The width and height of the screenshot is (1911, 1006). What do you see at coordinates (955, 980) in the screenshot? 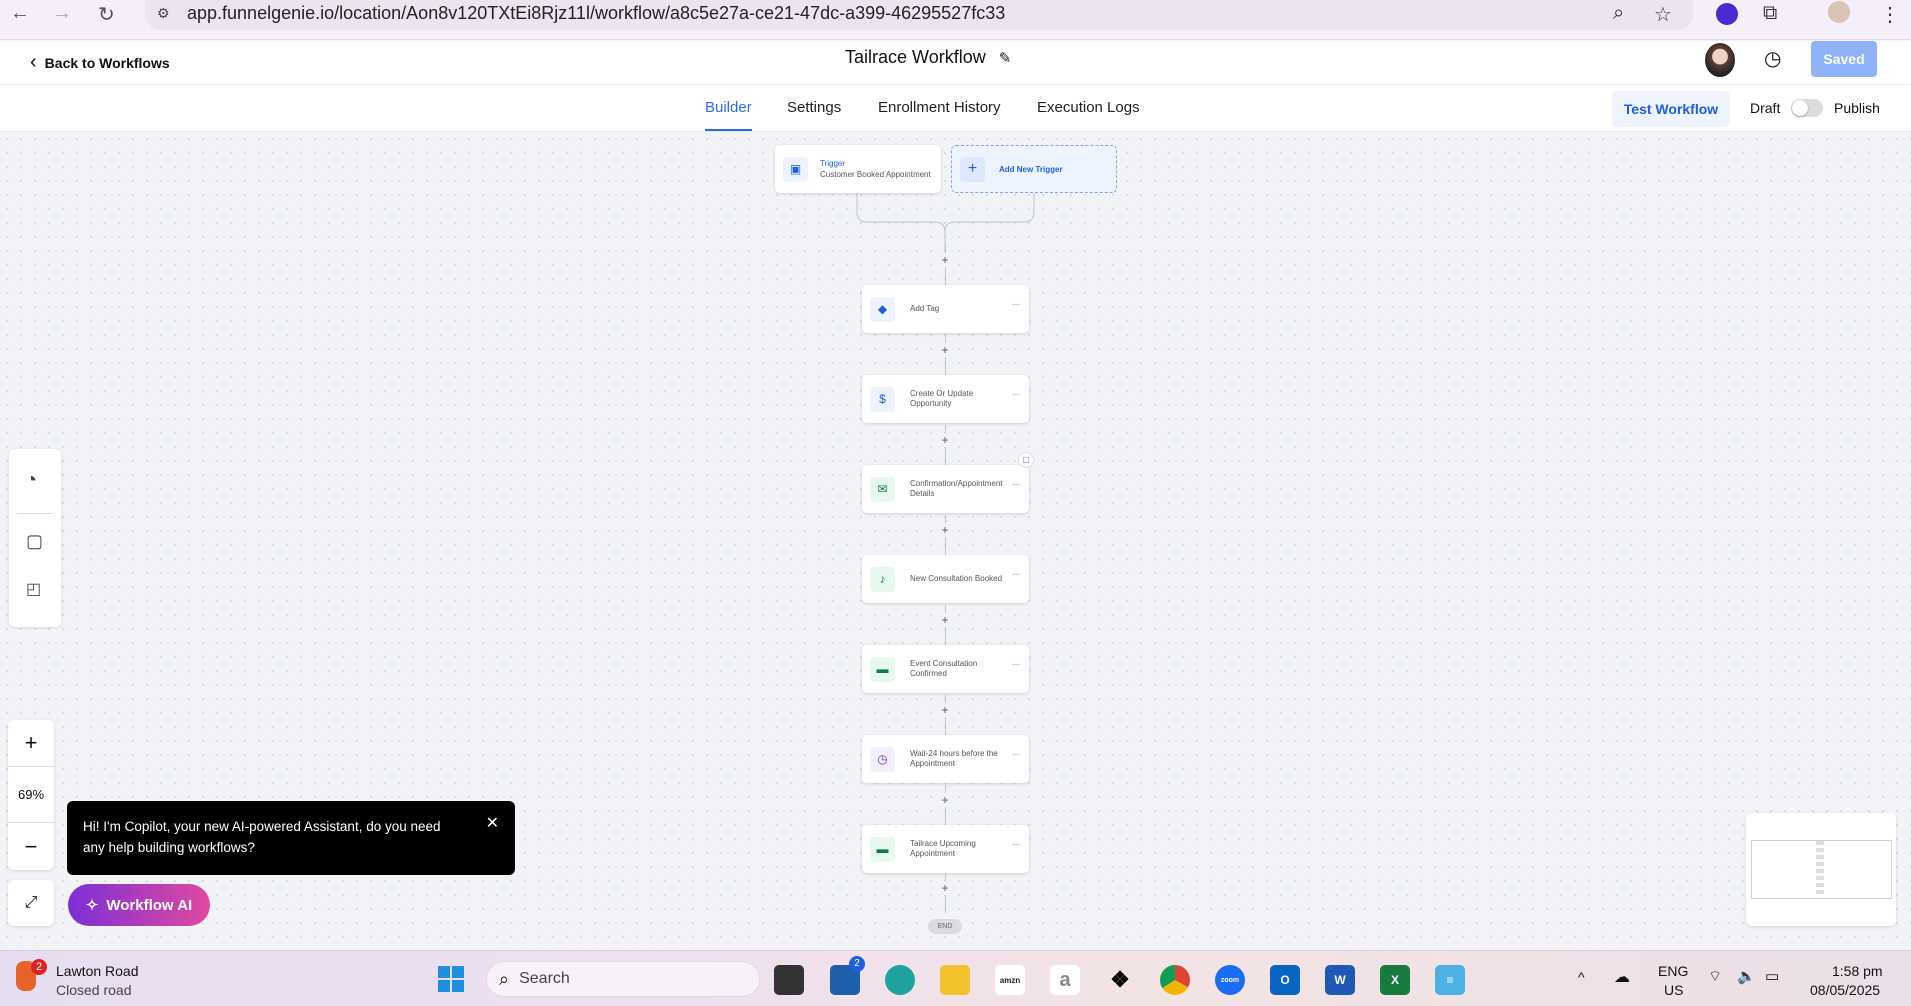
I see `file-explorer-icon` at bounding box center [955, 980].